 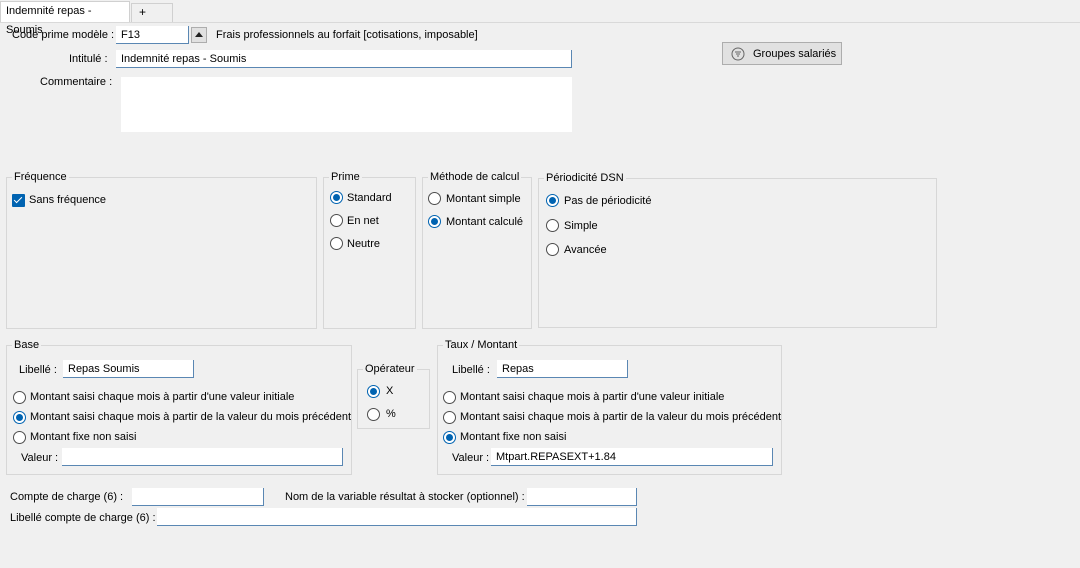 What do you see at coordinates (336, 197) in the screenshot?
I see `prime-standard-radio` at bounding box center [336, 197].